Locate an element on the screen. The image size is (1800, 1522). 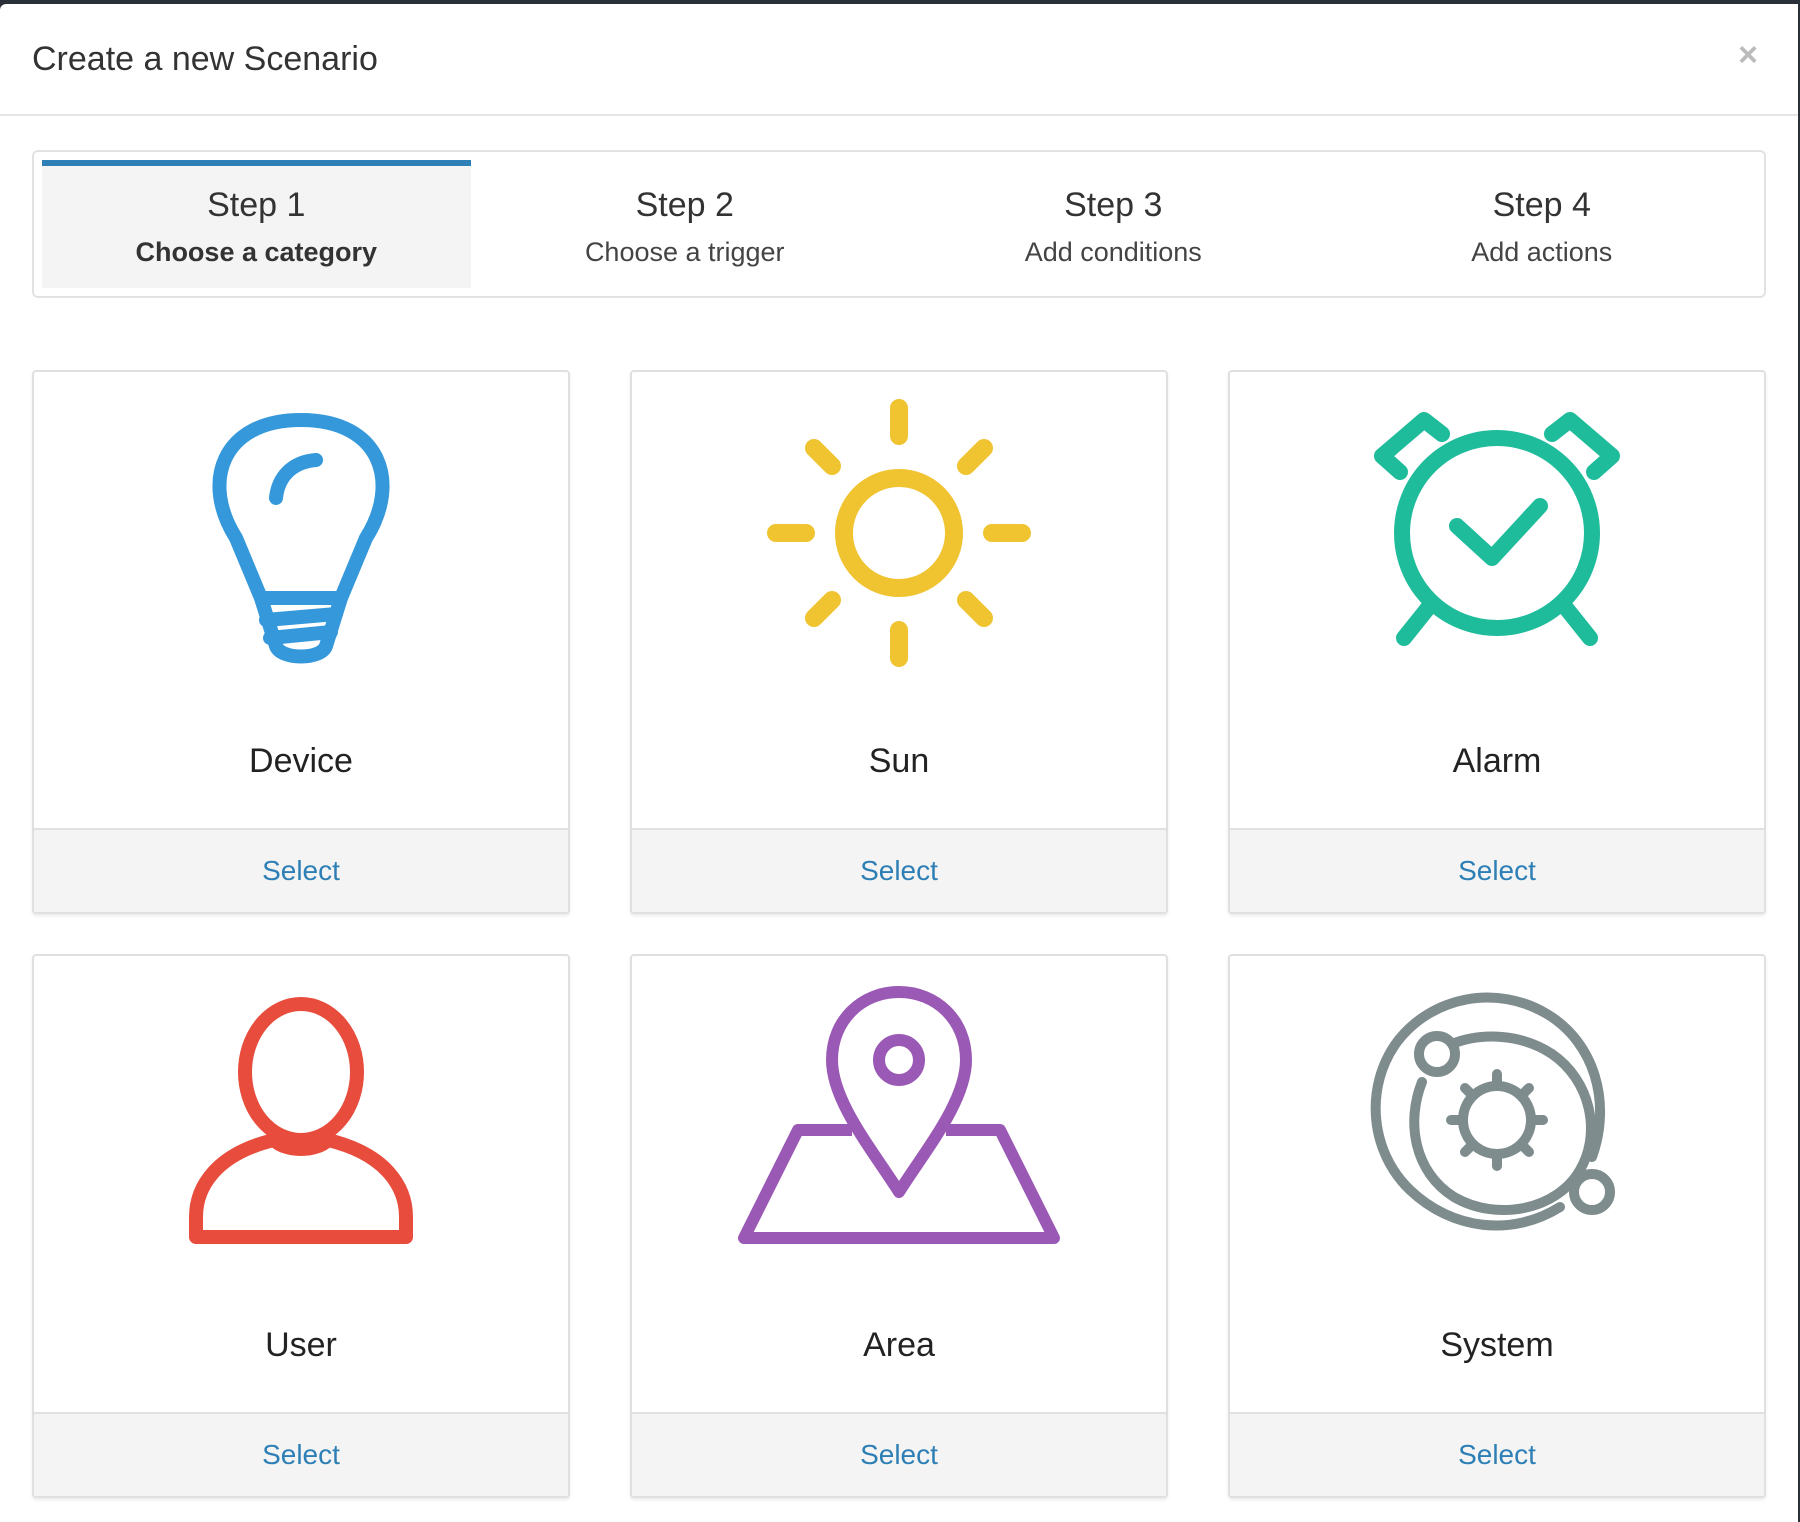
step-2-tab: Step 2 Choose a trigger is located at coordinates (685, 224).